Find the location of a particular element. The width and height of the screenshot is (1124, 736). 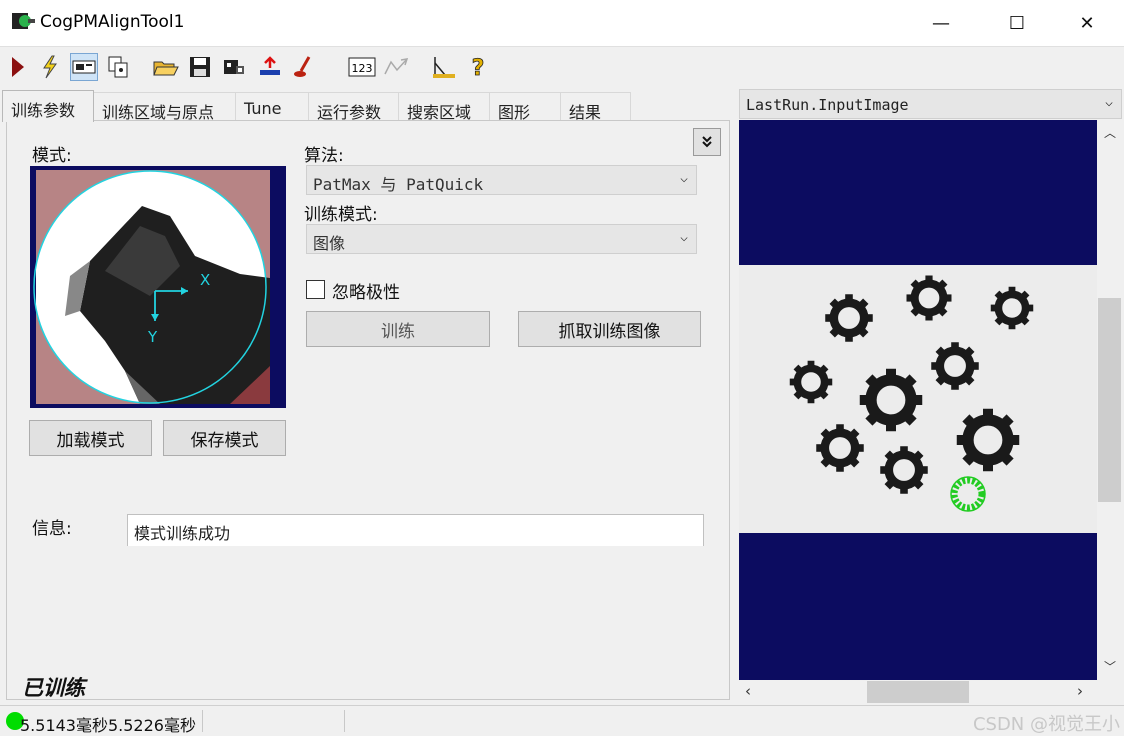

trained-status: 已训练 is located at coordinates (53, 688).